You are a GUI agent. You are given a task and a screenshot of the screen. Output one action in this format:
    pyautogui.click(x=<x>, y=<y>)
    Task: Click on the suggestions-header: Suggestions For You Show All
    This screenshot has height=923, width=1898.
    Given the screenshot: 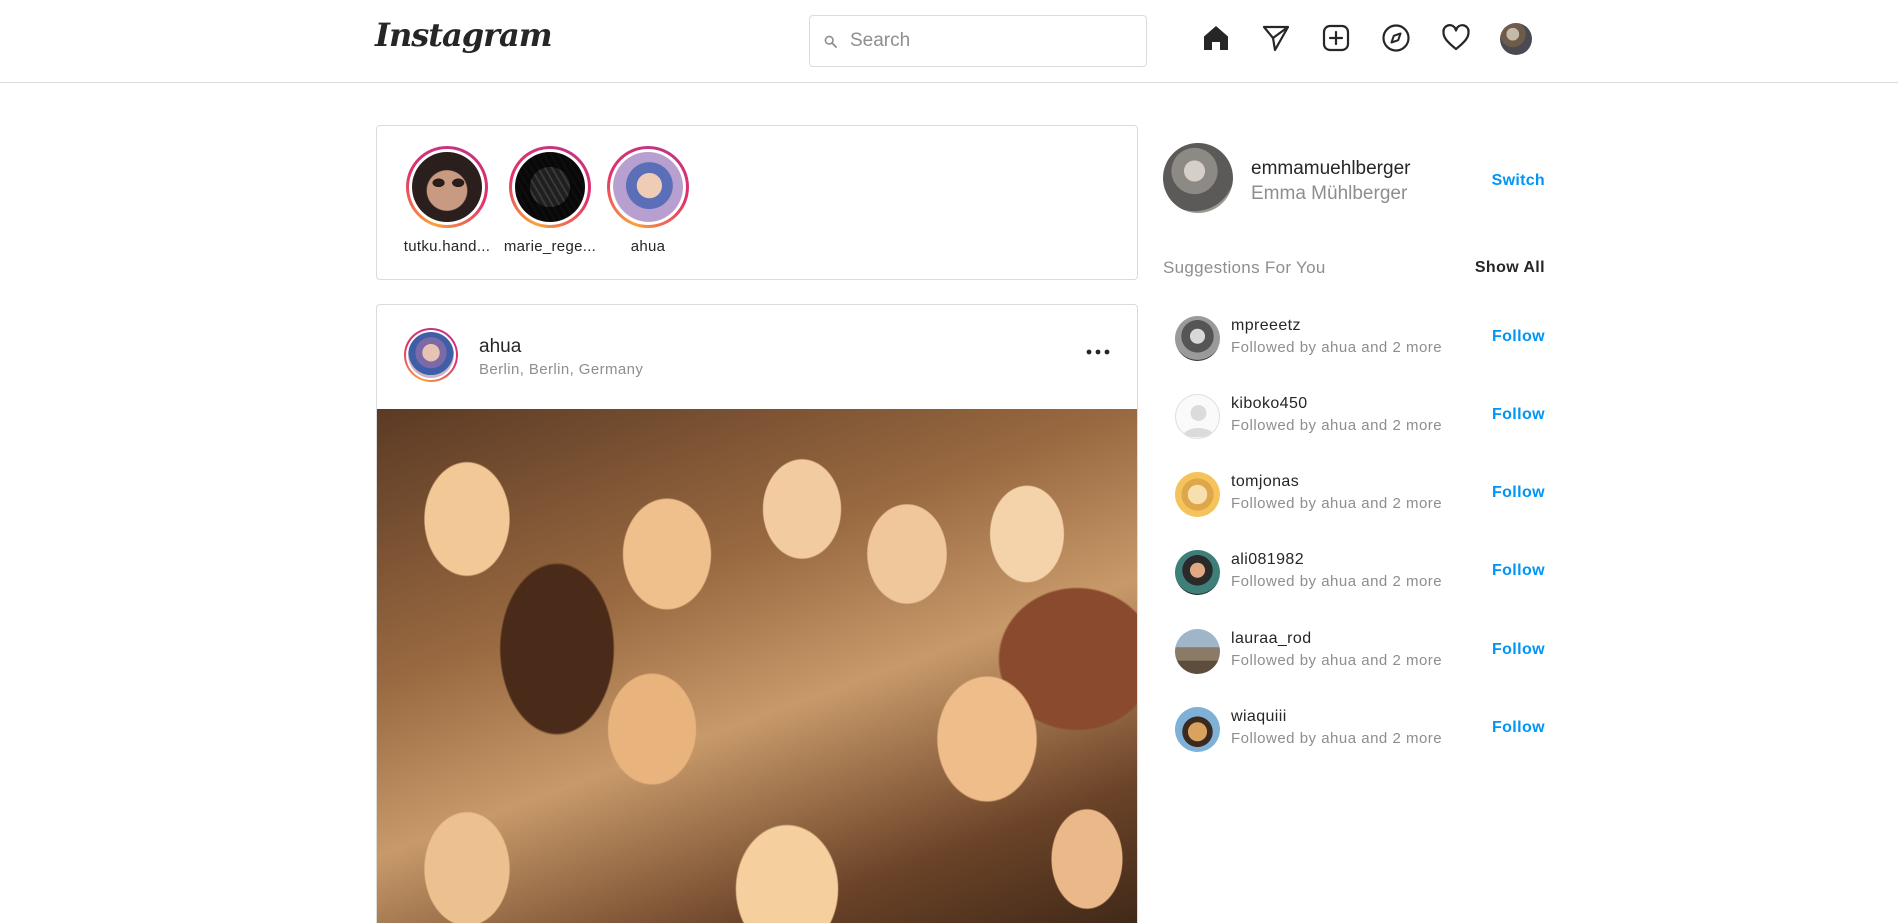 What is the action you would take?
    pyautogui.click(x=1354, y=269)
    